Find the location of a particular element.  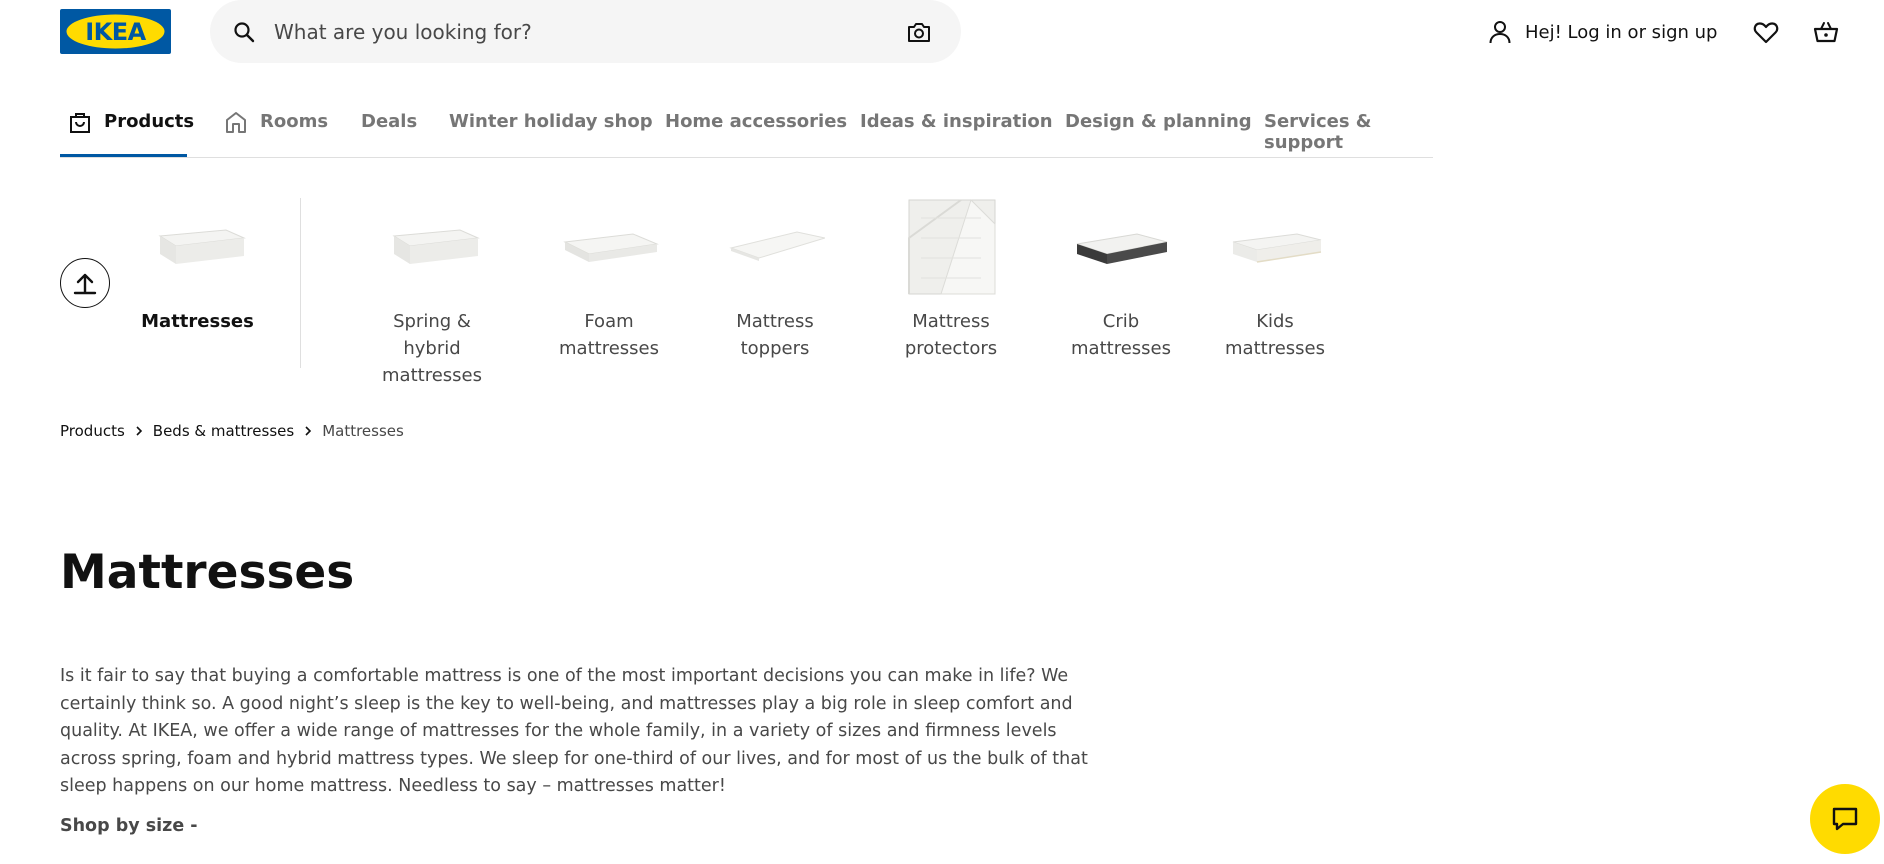

mattress-protector-thumbnail-icon is located at coordinates (952, 247).